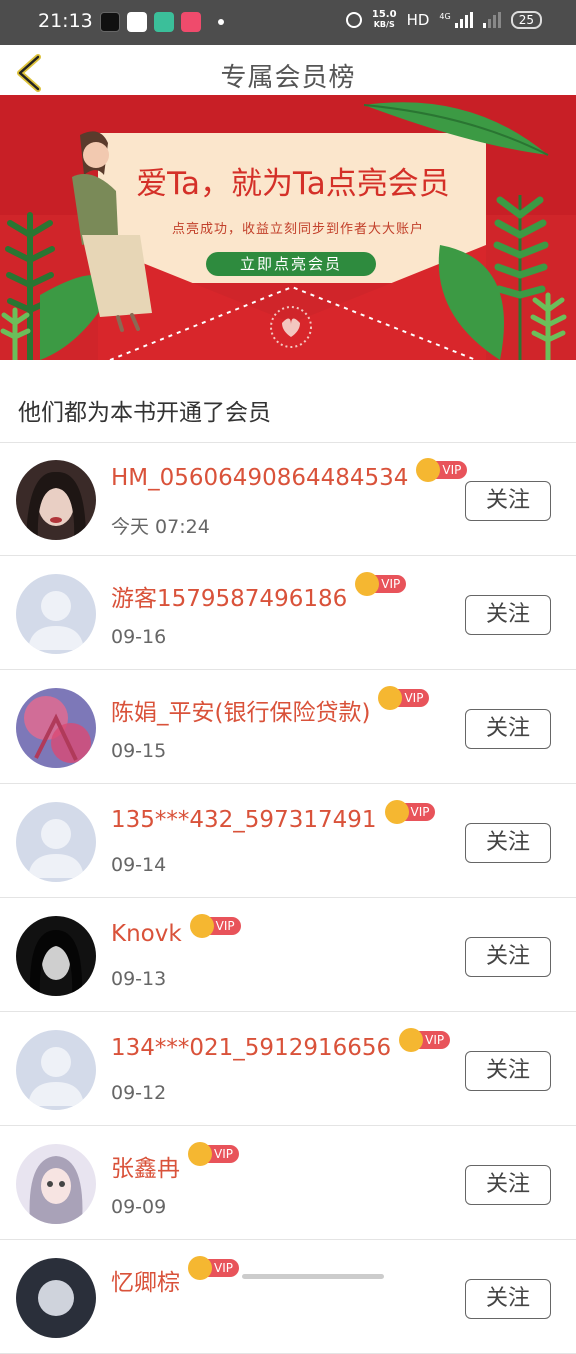  I want to click on member-name-line: HM_05606490864484534 VIP, so click(289, 474).